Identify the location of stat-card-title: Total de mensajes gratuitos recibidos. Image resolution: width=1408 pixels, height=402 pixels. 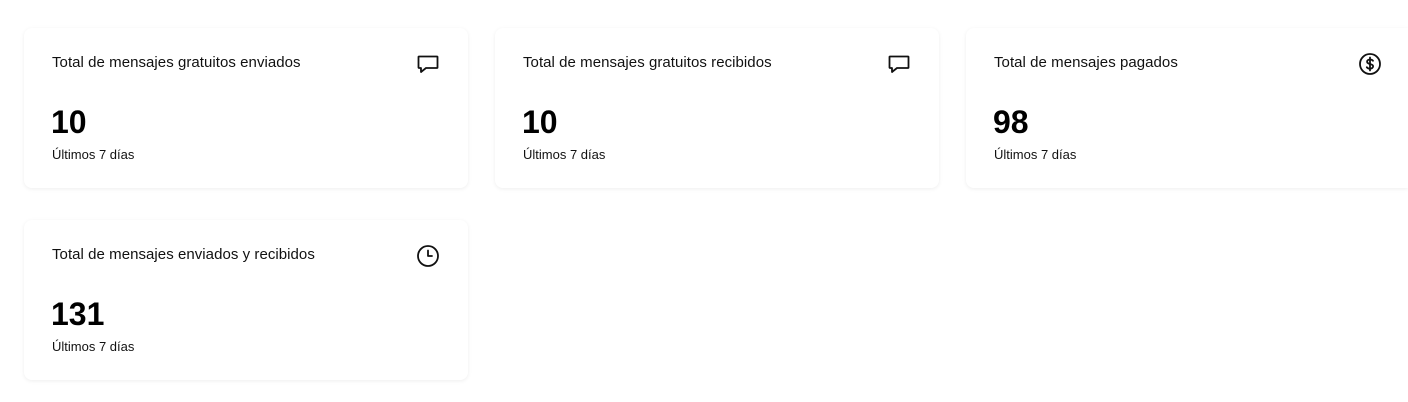
(647, 62).